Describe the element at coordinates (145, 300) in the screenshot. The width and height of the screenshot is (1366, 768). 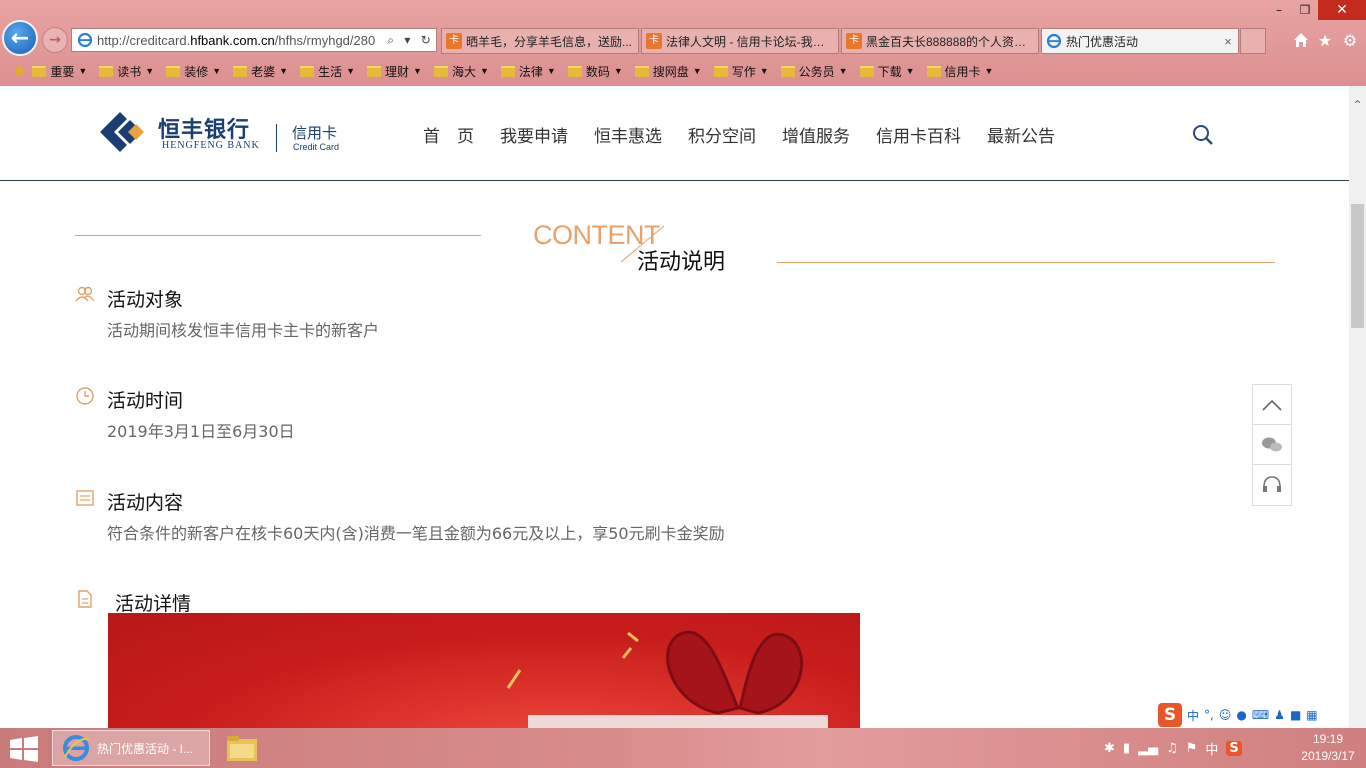
I see `section-title: 活动对象` at that location.